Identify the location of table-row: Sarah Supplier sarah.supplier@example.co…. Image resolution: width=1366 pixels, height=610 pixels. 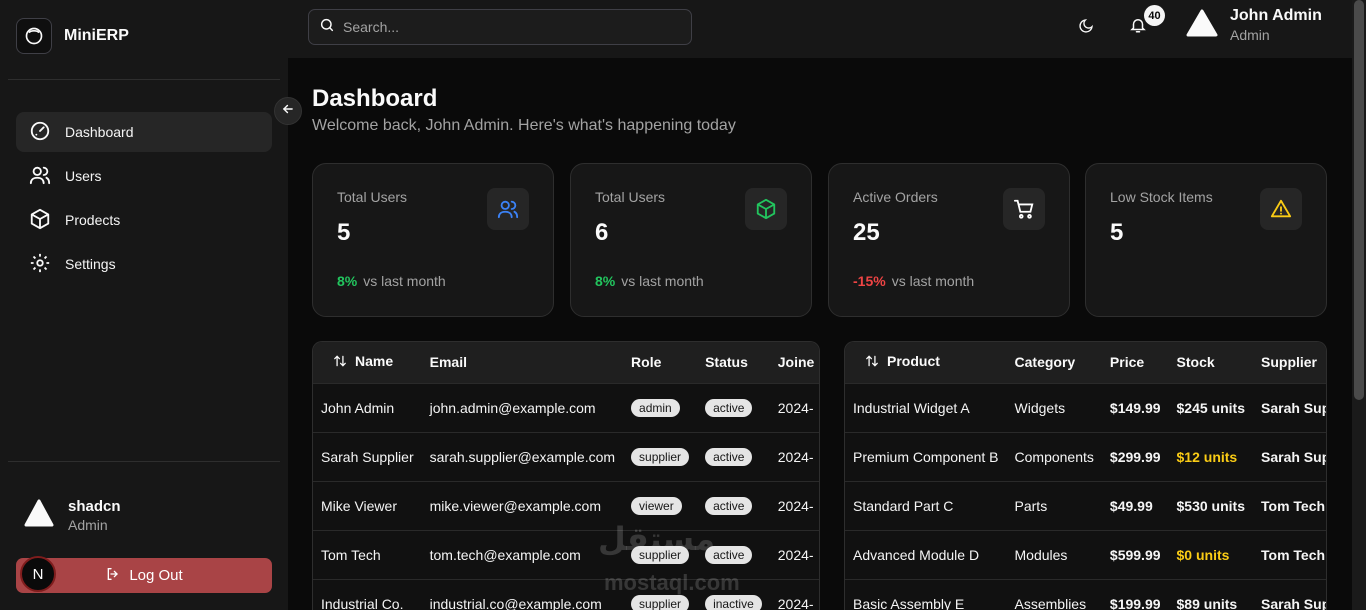
(566, 456).